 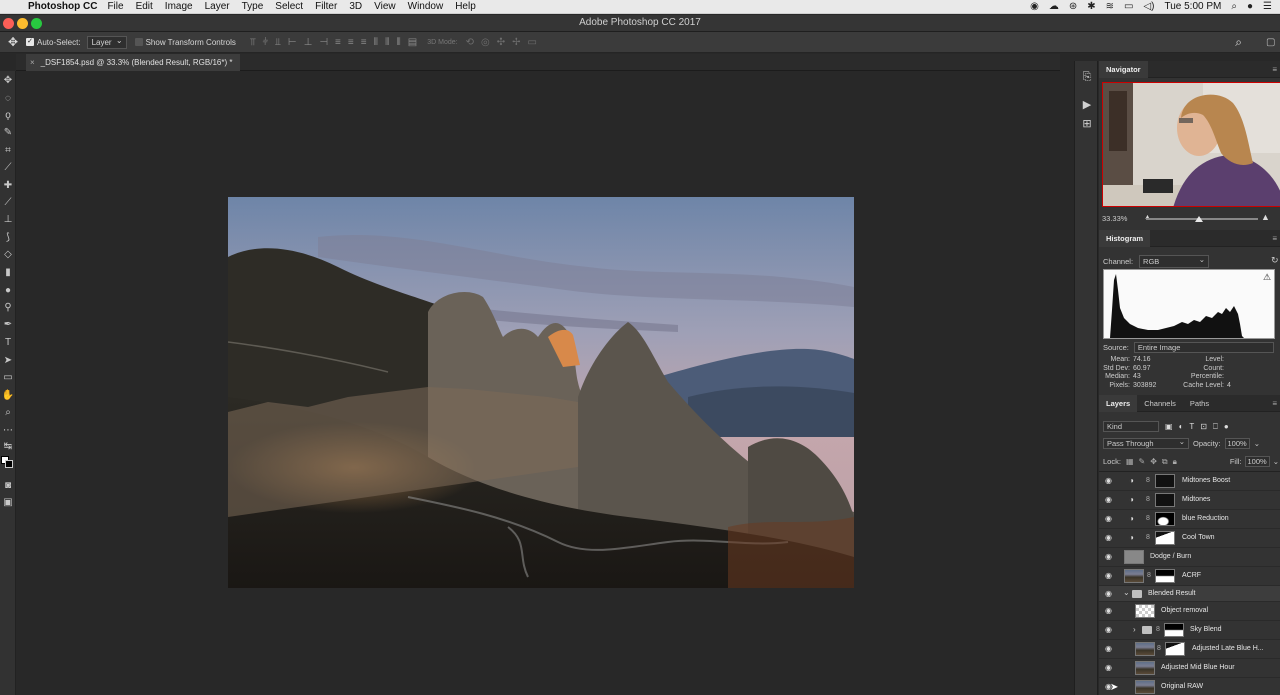 I want to click on 3d-rotate-icon: ⟲, so click(x=470, y=42).